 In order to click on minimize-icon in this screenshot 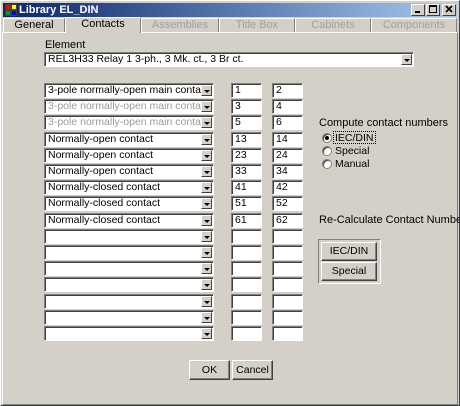, I will do `click(417, 12)`.